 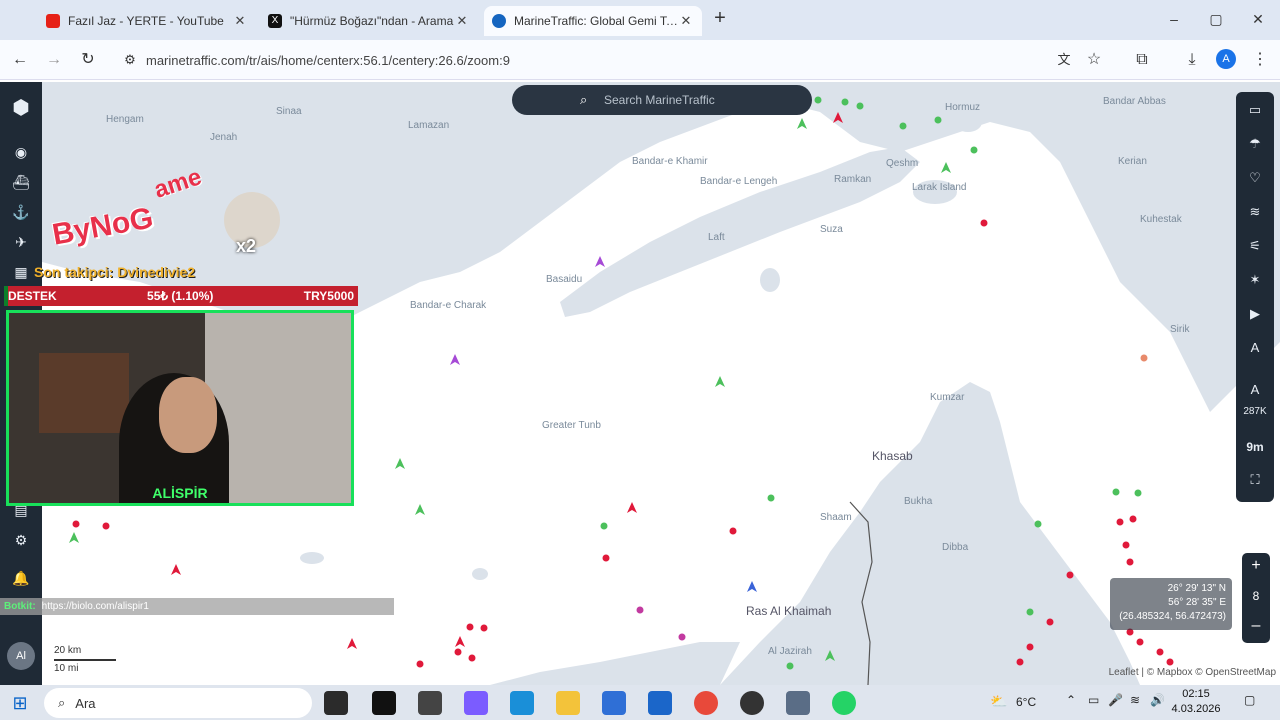 I want to click on favorite-heart-icon: ♡, so click(x=1255, y=178).